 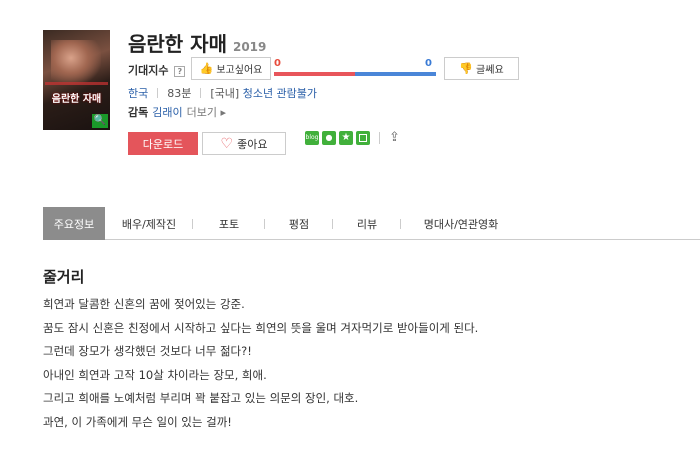 I want to click on tab-photo: 포토, so click(x=229, y=223).